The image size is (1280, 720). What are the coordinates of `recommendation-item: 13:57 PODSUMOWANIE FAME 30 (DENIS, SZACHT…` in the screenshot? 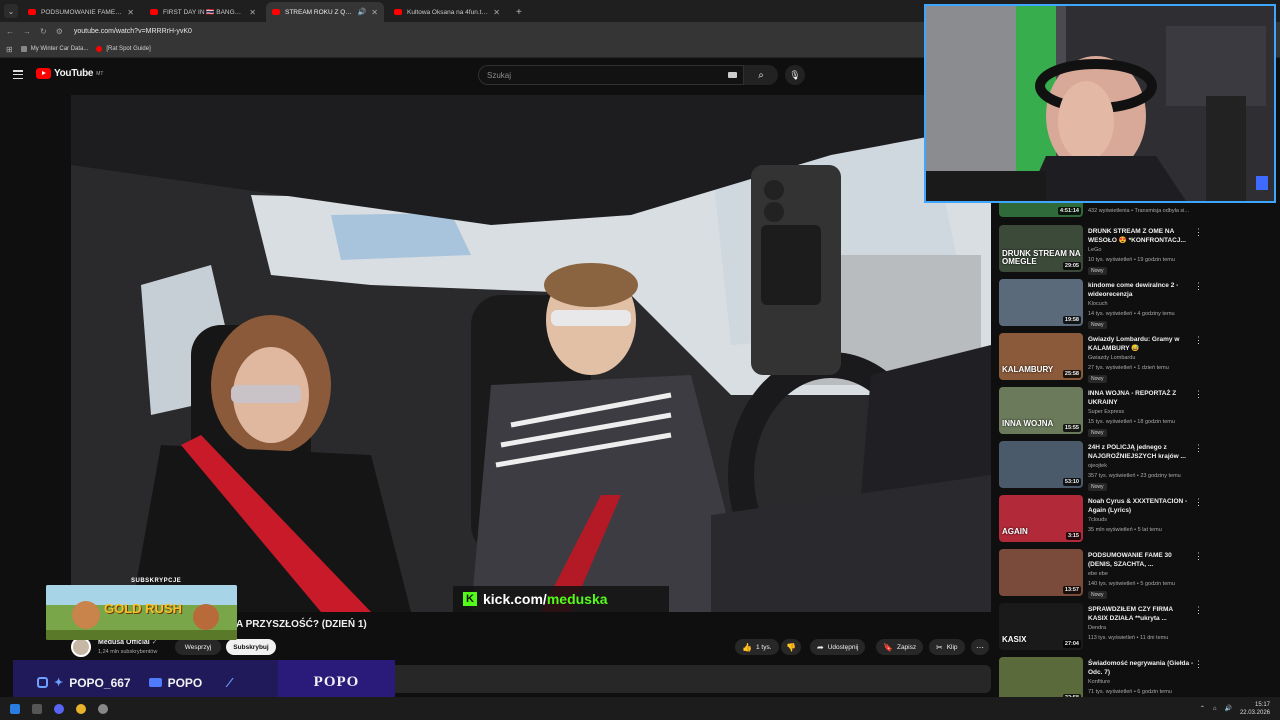 It's located at (1103, 576).